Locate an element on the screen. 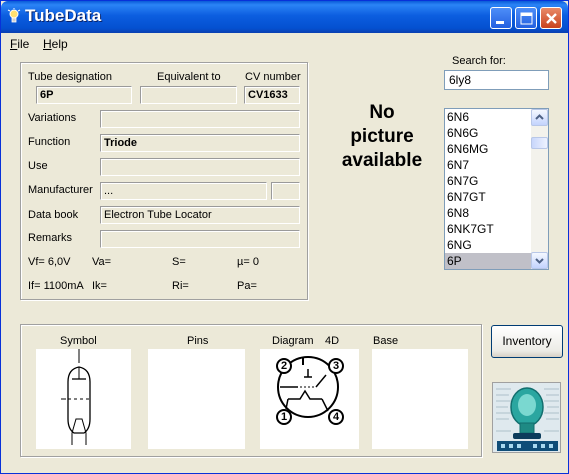 This screenshot has width=569, height=474. window-title: TubeData is located at coordinates (63, 15).